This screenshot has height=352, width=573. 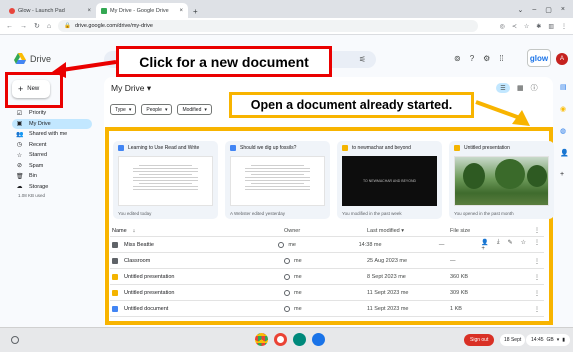 What do you see at coordinates (558, 340) in the screenshot?
I see `wifi-icon: ▾` at bounding box center [558, 340].